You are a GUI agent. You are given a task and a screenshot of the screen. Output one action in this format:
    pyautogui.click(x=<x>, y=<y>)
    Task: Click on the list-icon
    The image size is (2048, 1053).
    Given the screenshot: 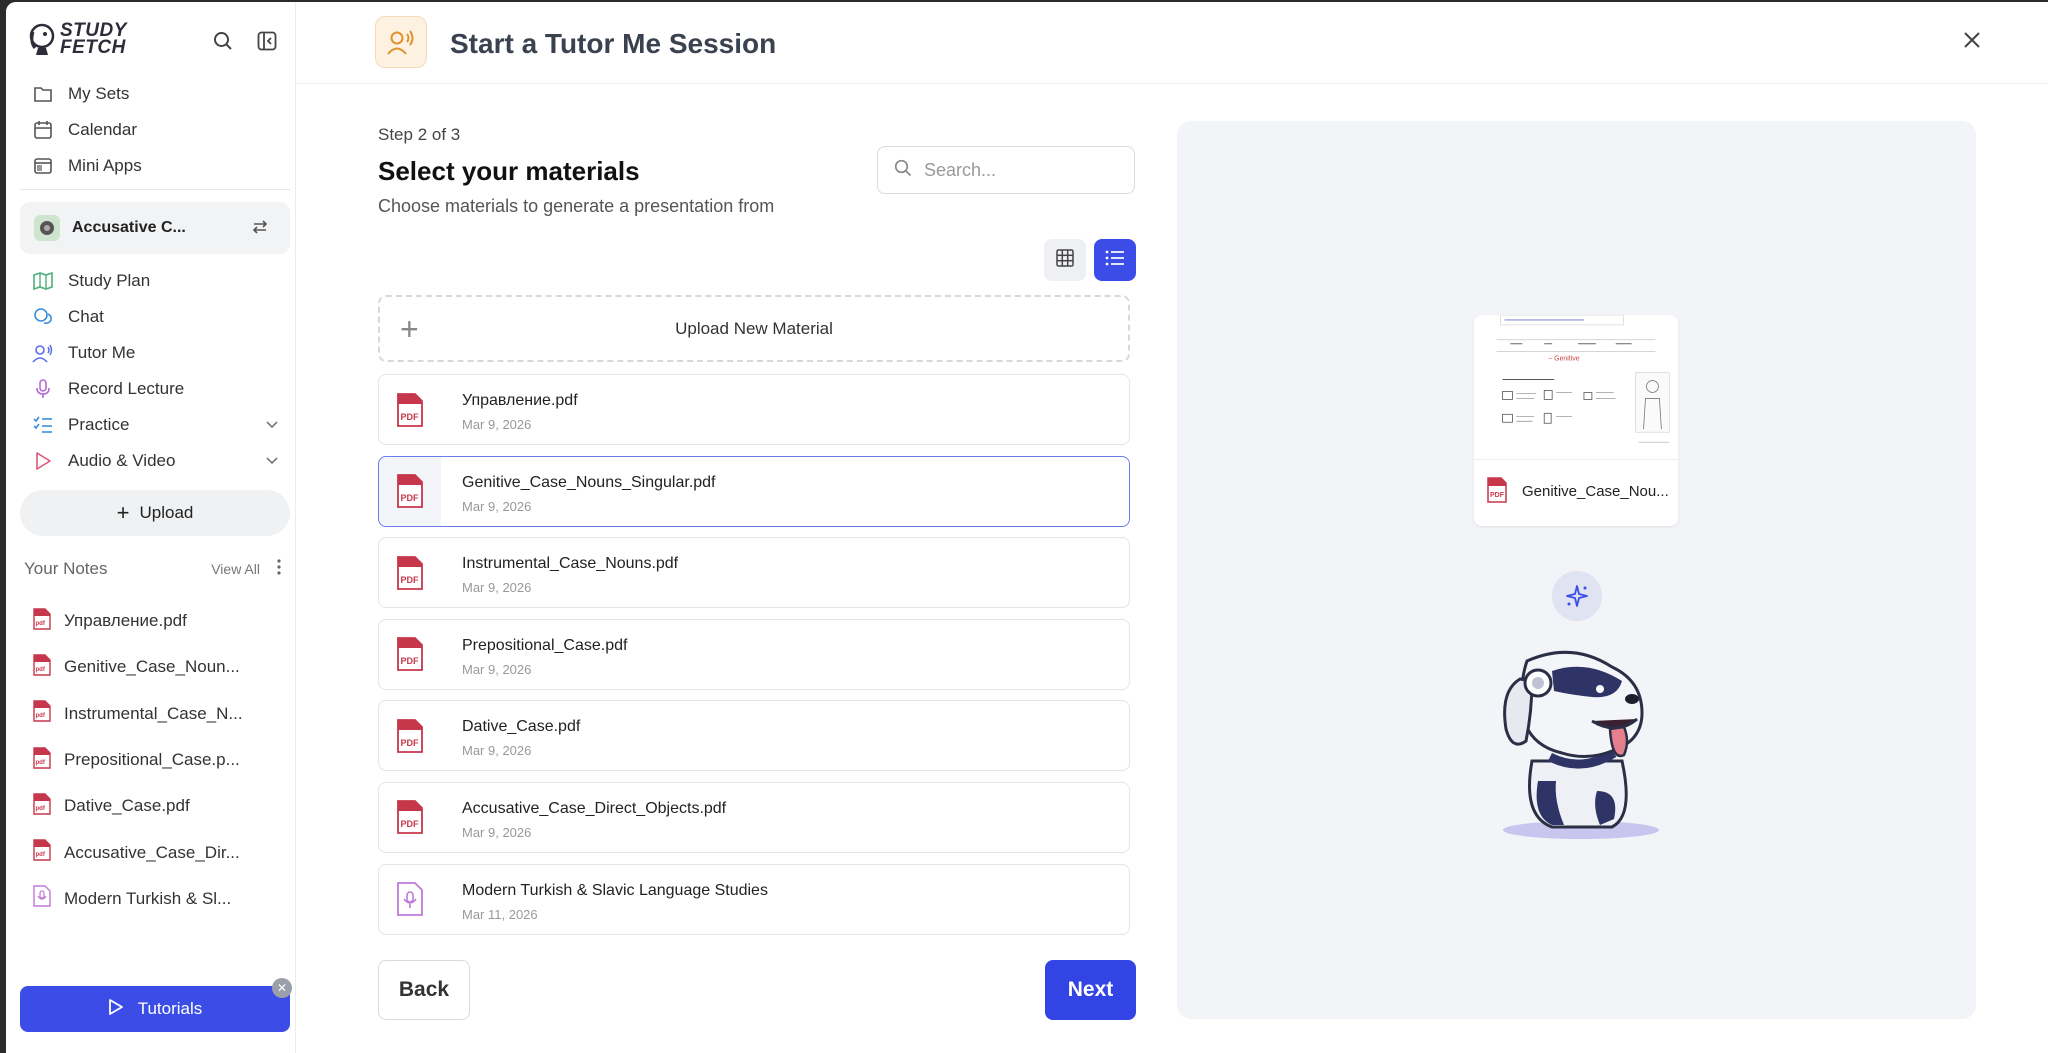 What is the action you would take?
    pyautogui.click(x=1115, y=260)
    